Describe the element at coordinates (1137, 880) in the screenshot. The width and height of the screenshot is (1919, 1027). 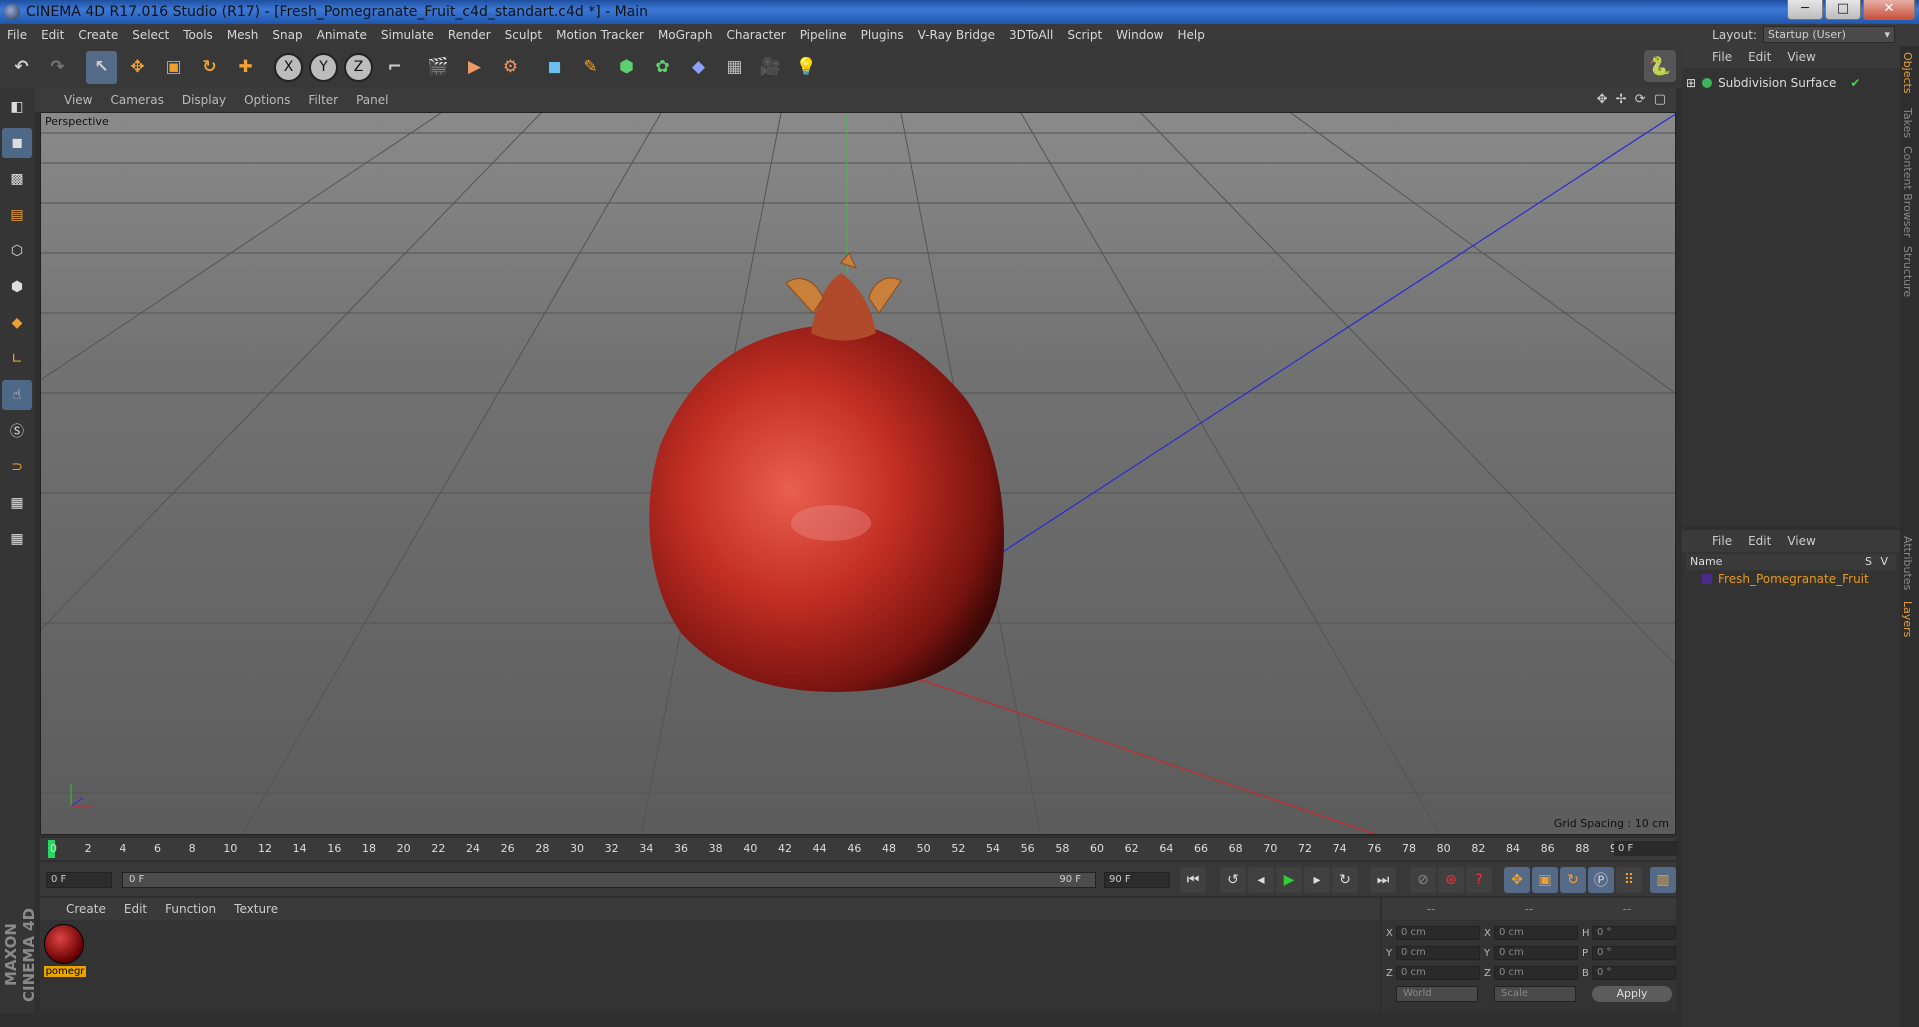
I see `end-frame-field: 90 F` at that location.